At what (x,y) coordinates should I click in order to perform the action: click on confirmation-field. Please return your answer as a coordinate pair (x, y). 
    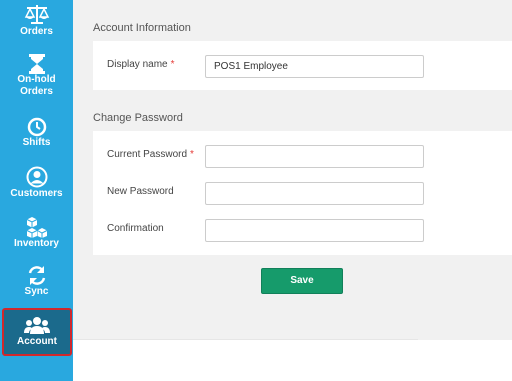
    Looking at the image, I should click on (314, 230).